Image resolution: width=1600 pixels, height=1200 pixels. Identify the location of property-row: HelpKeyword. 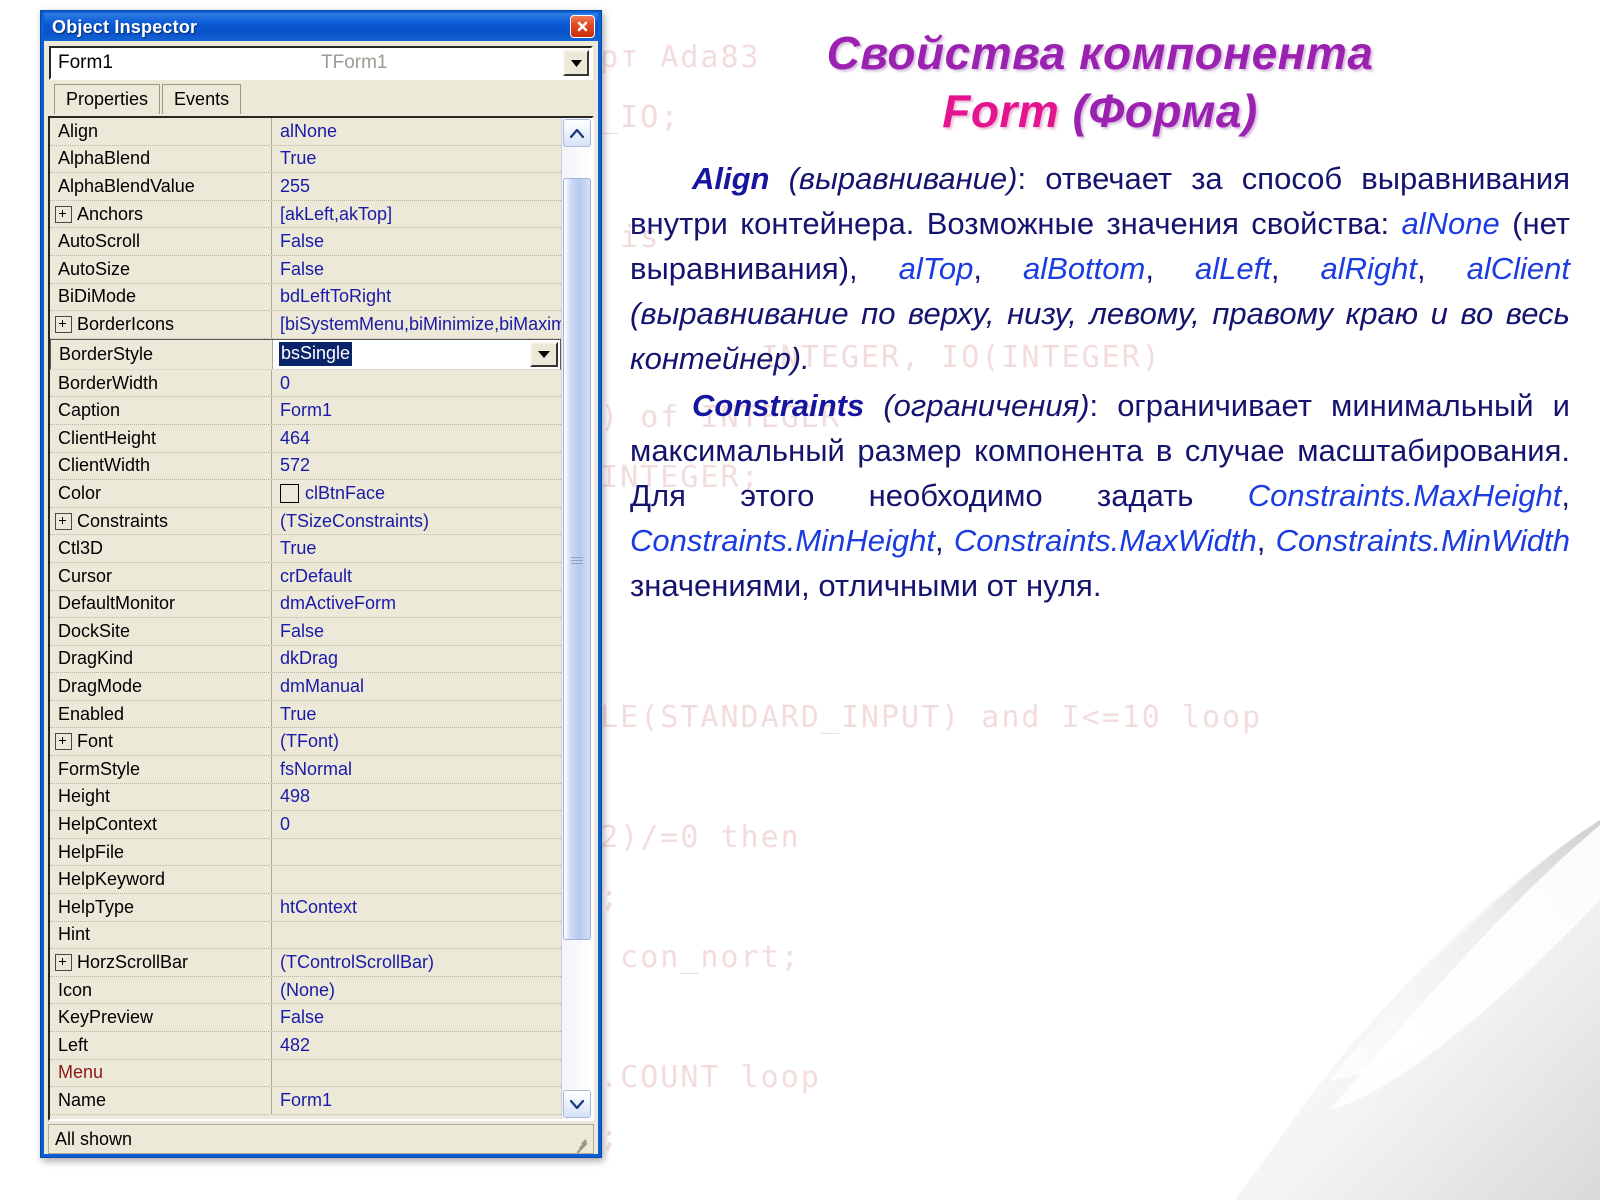
(305, 880).